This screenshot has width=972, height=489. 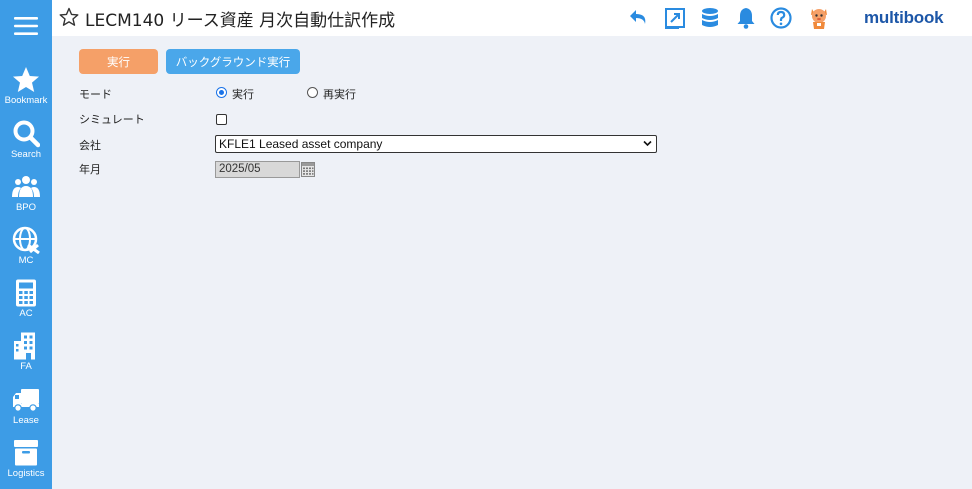 I want to click on hamburger-menu-button, so click(x=26, y=26).